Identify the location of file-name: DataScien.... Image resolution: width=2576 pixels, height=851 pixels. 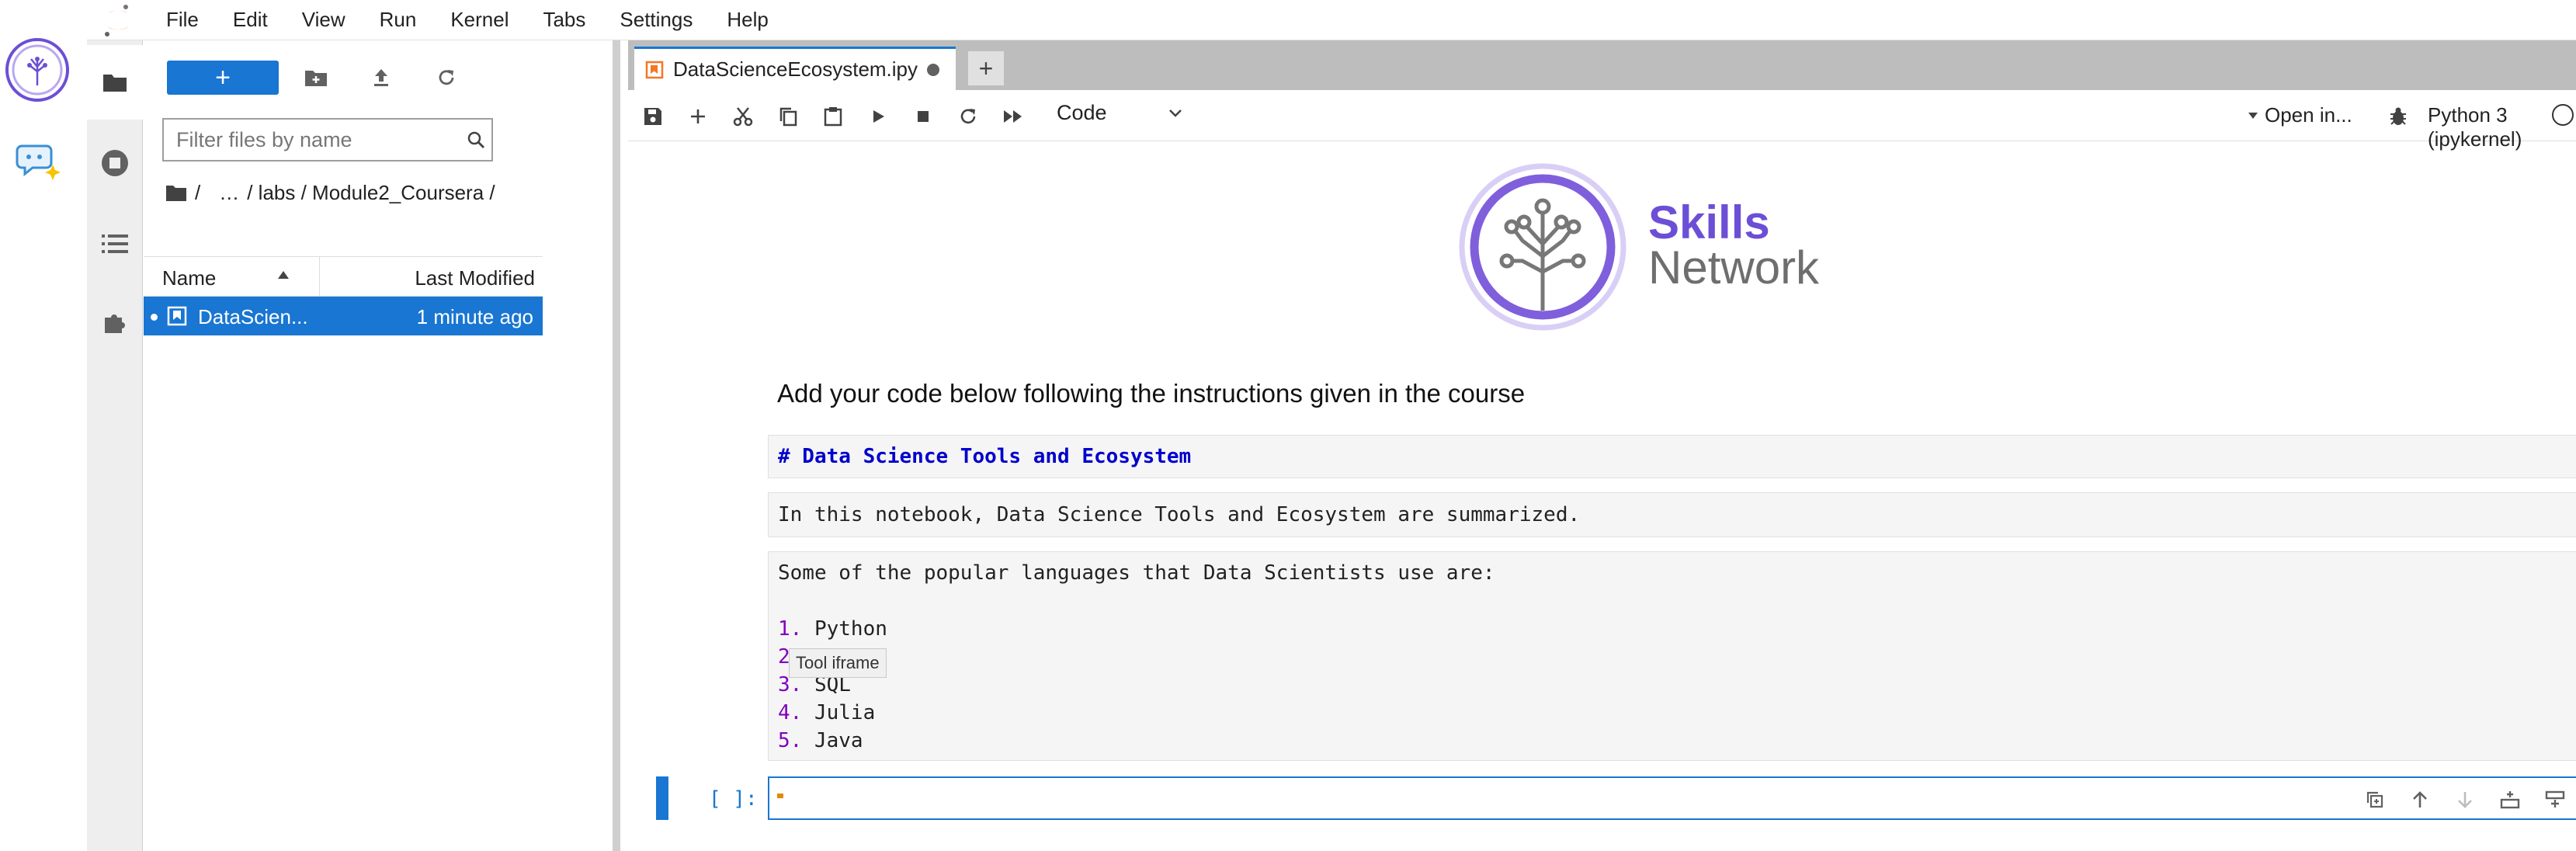
(253, 316).